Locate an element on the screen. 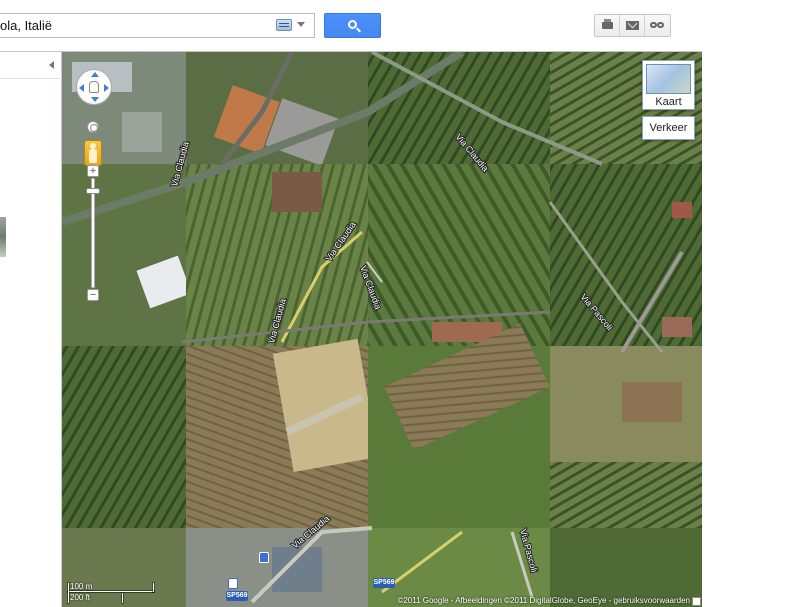 This screenshot has height=607, width=800. pegman-icon is located at coordinates (93, 153).